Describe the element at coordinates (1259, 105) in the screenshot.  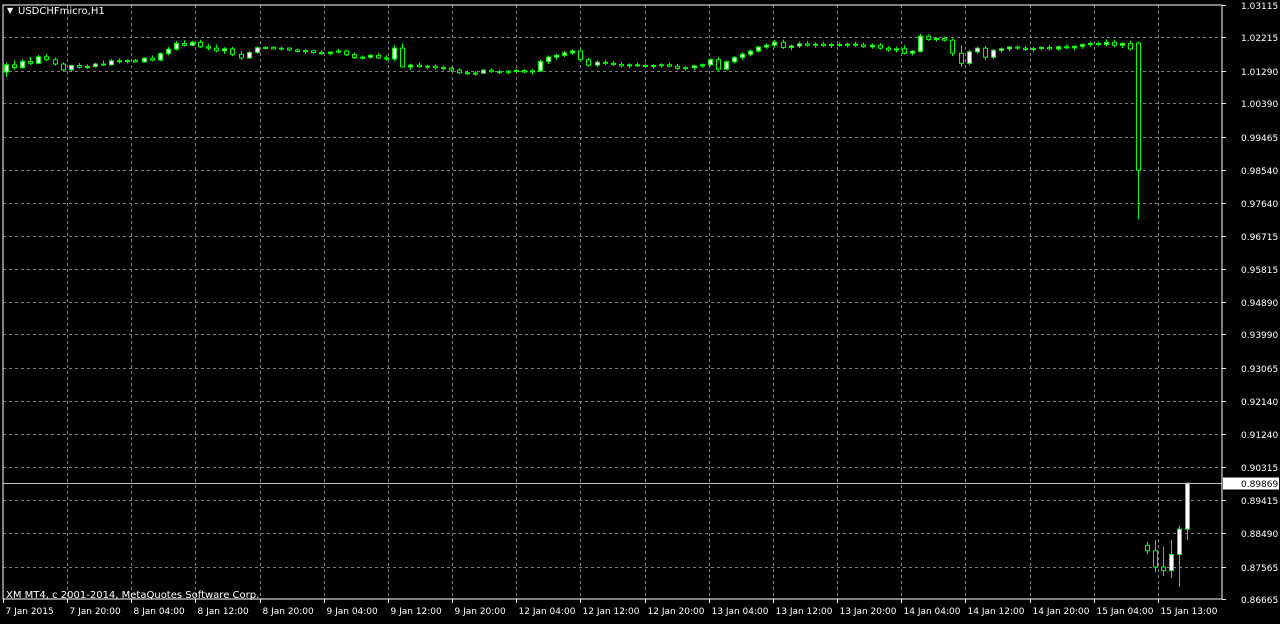
I see `y-tick-label: 1.00390` at that location.